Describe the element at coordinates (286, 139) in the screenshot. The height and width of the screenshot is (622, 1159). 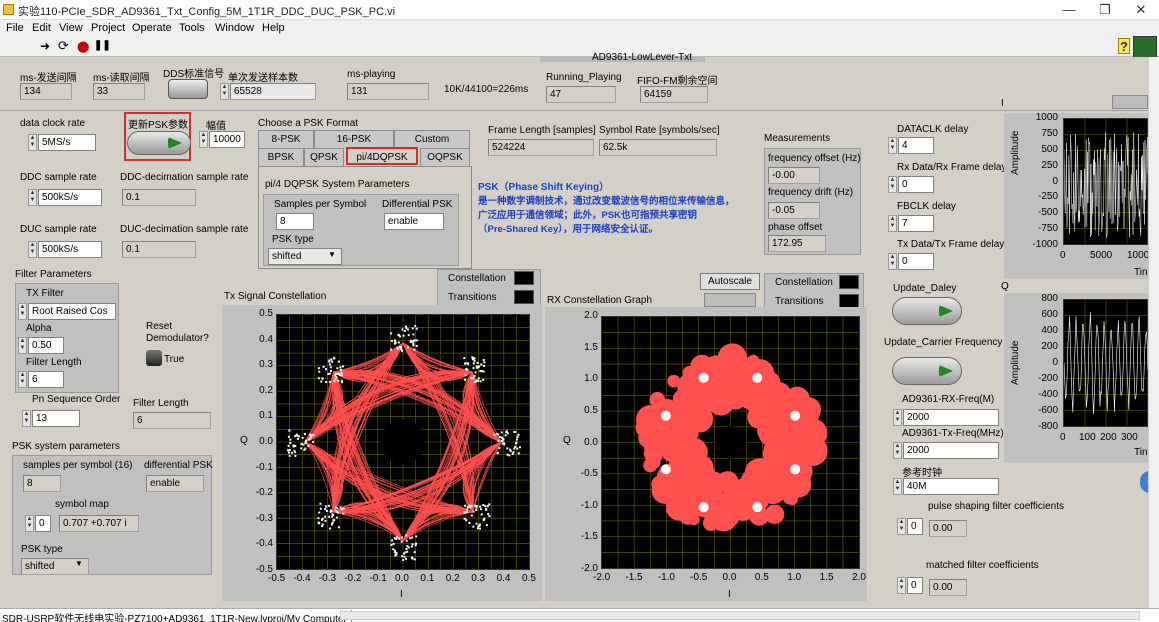
I see `tab-8psk: 8-PSK` at that location.